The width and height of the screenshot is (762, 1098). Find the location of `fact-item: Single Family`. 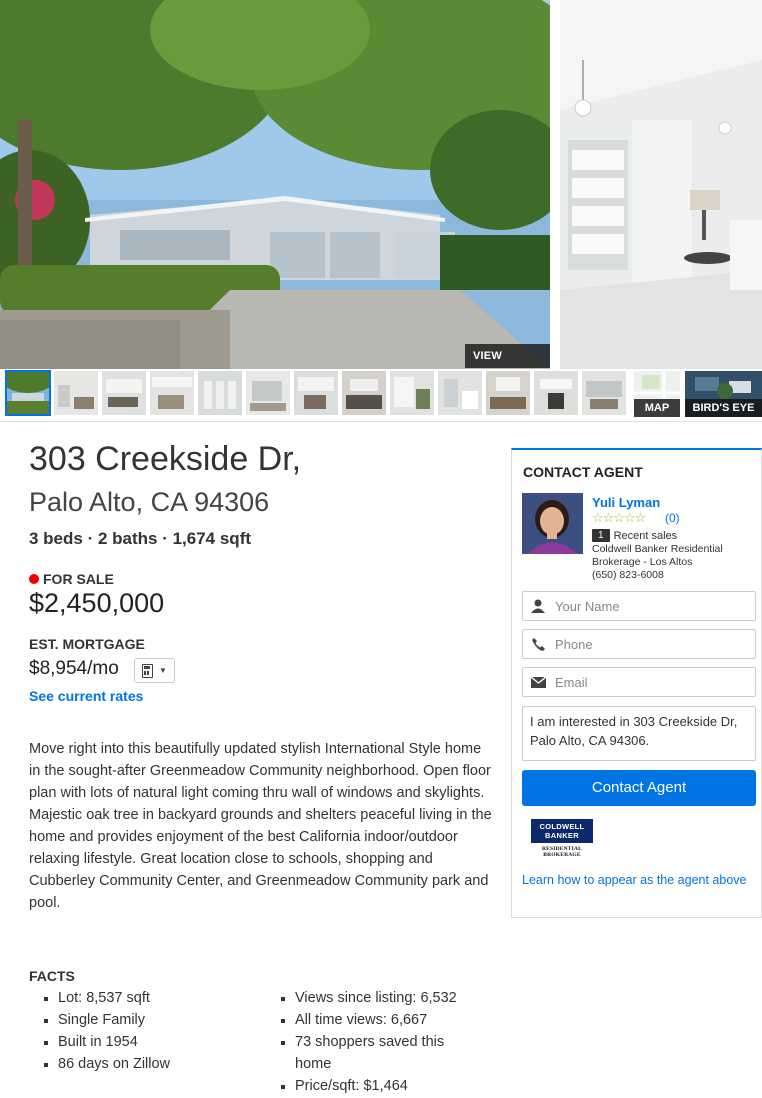

fact-item: Single Family is located at coordinates (142, 1020).